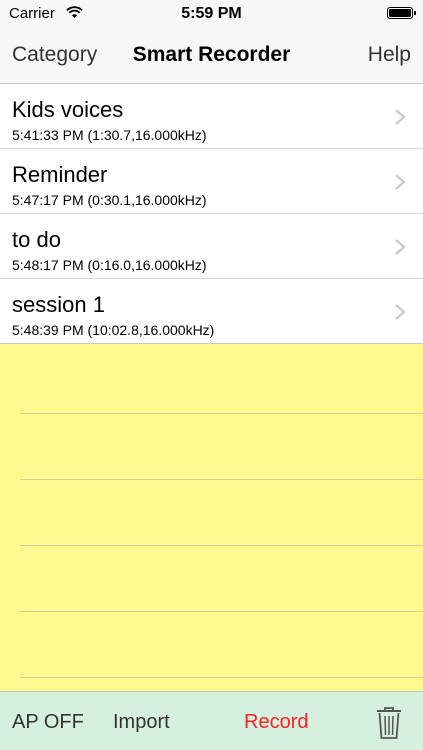 Image resolution: width=423 pixels, height=750 pixels. I want to click on battery-icon, so click(401, 13).